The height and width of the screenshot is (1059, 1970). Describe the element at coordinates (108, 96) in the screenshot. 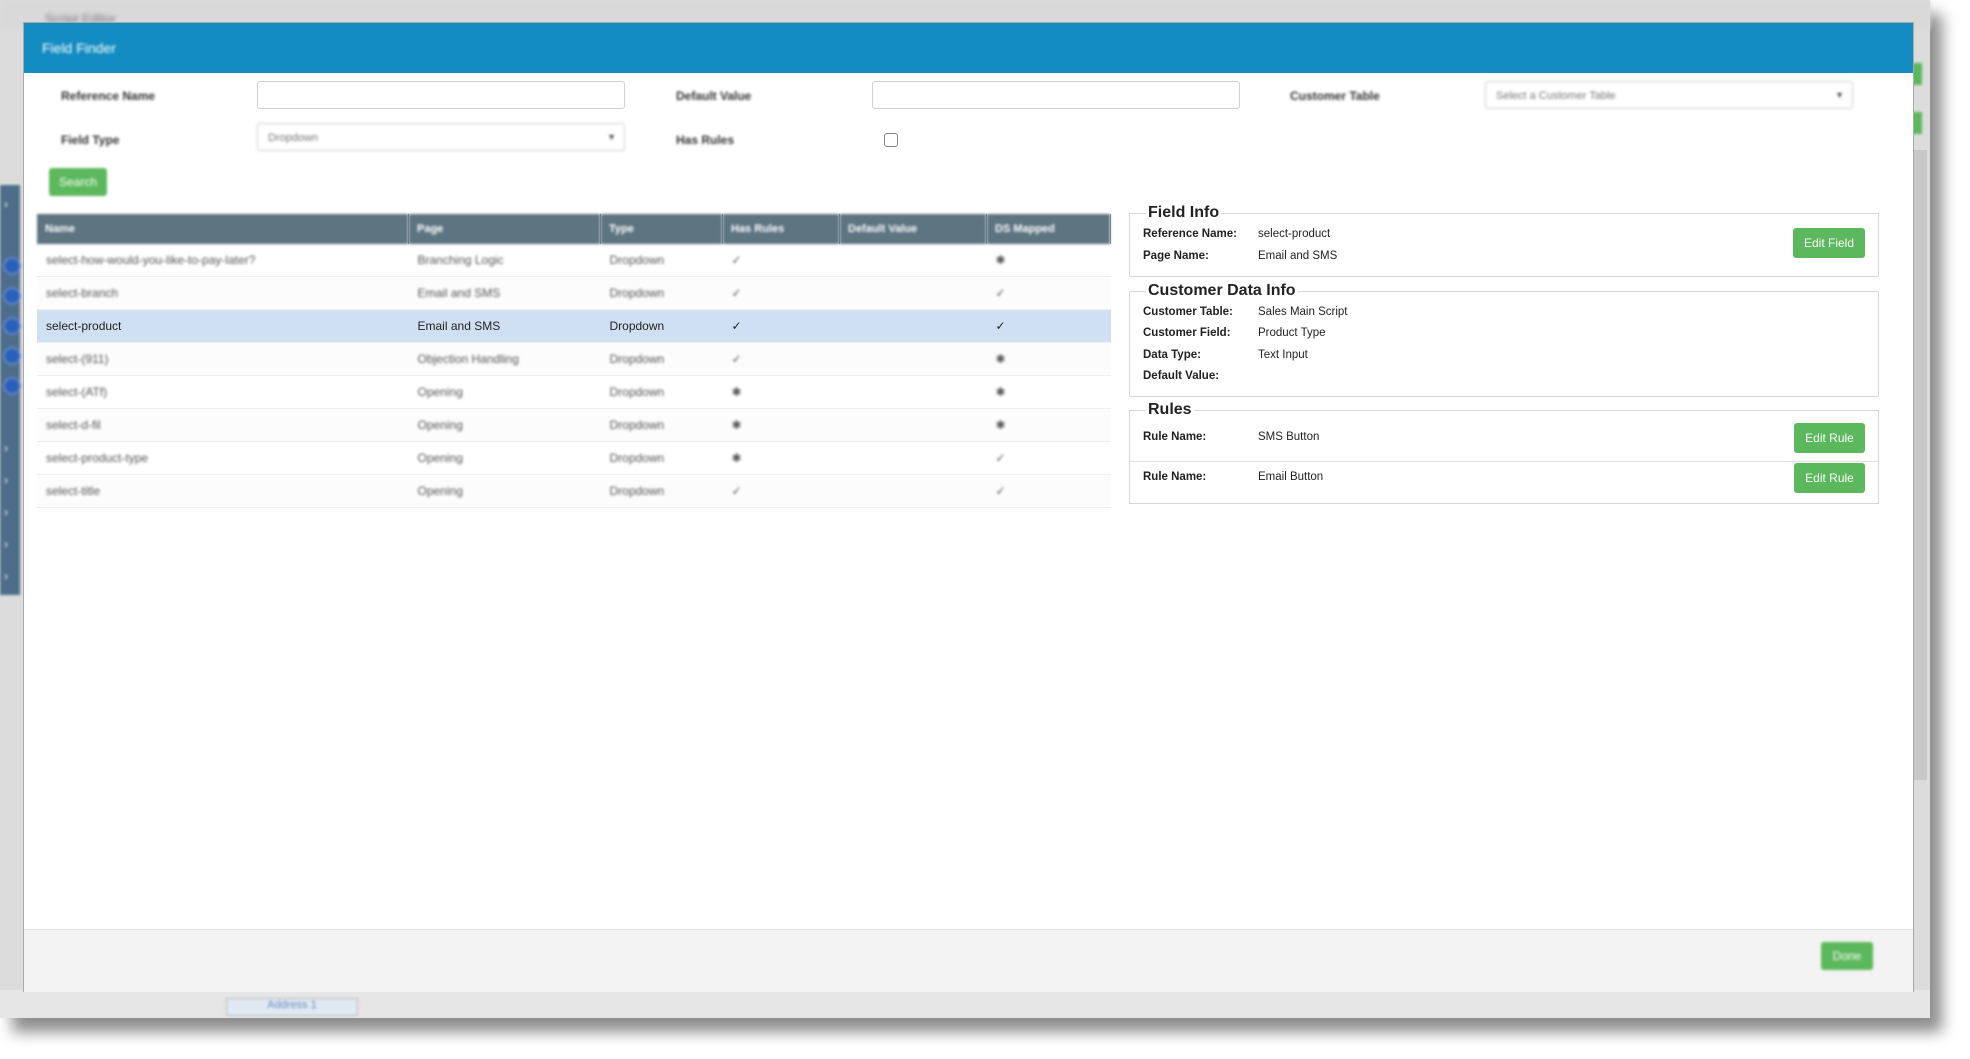

I see `reference-name-label: Reference Name` at that location.